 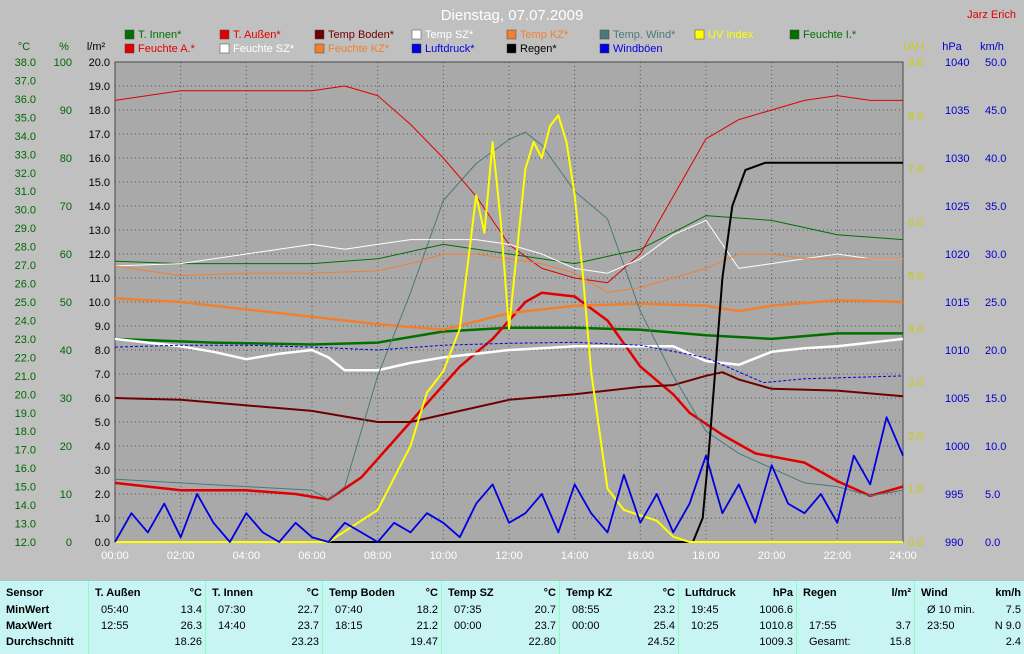 I want to click on stat-value: N 9.0, so click(x=1007, y=626).